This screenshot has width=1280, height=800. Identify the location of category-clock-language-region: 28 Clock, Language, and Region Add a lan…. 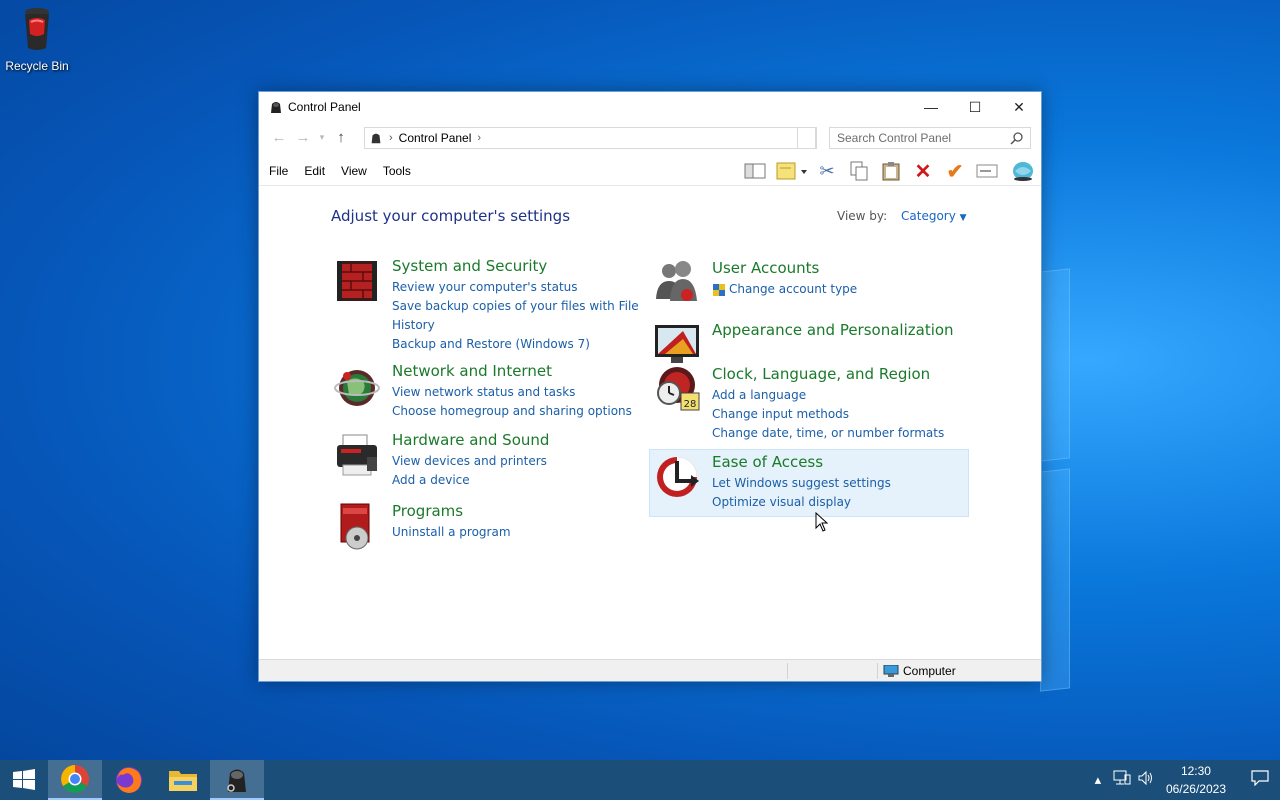
(808, 402).